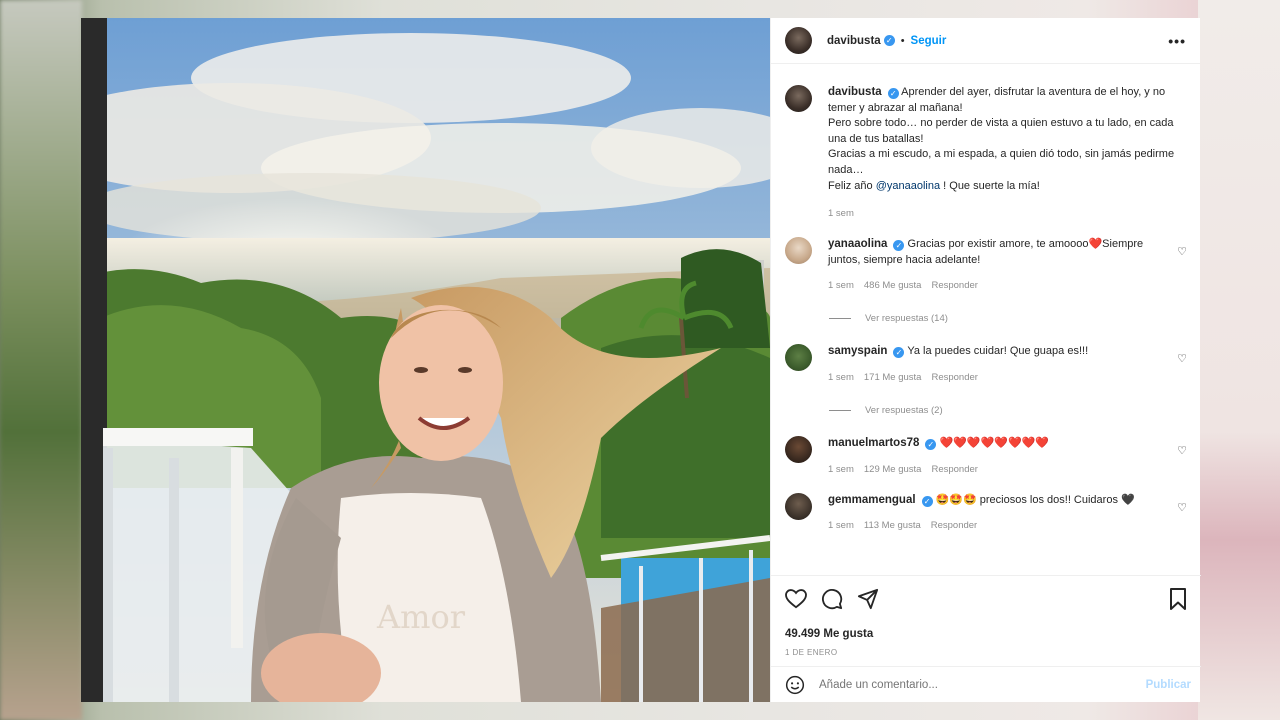 The height and width of the screenshot is (720, 1280). What do you see at coordinates (906, 319) in the screenshot?
I see `view-replies-label: Ver respuestas (14)` at bounding box center [906, 319].